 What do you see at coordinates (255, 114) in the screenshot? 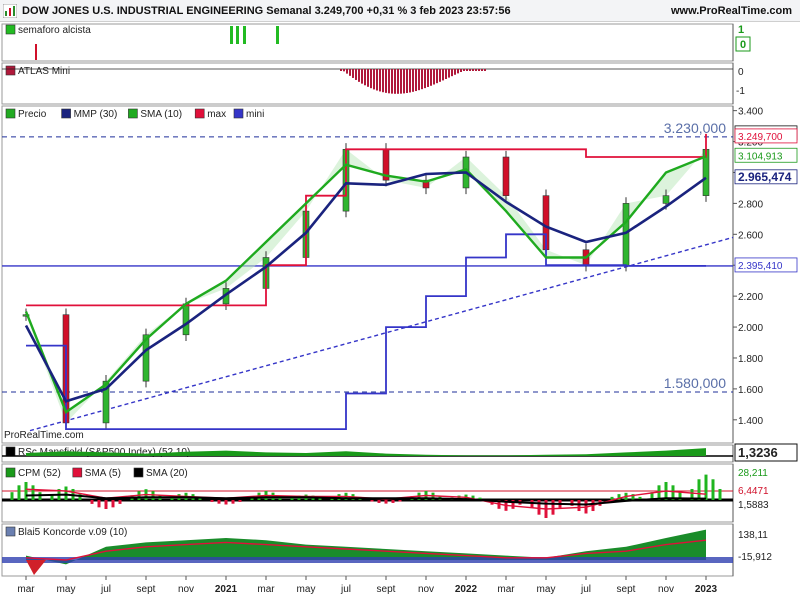
I see `price-legend-label: mini` at bounding box center [255, 114].